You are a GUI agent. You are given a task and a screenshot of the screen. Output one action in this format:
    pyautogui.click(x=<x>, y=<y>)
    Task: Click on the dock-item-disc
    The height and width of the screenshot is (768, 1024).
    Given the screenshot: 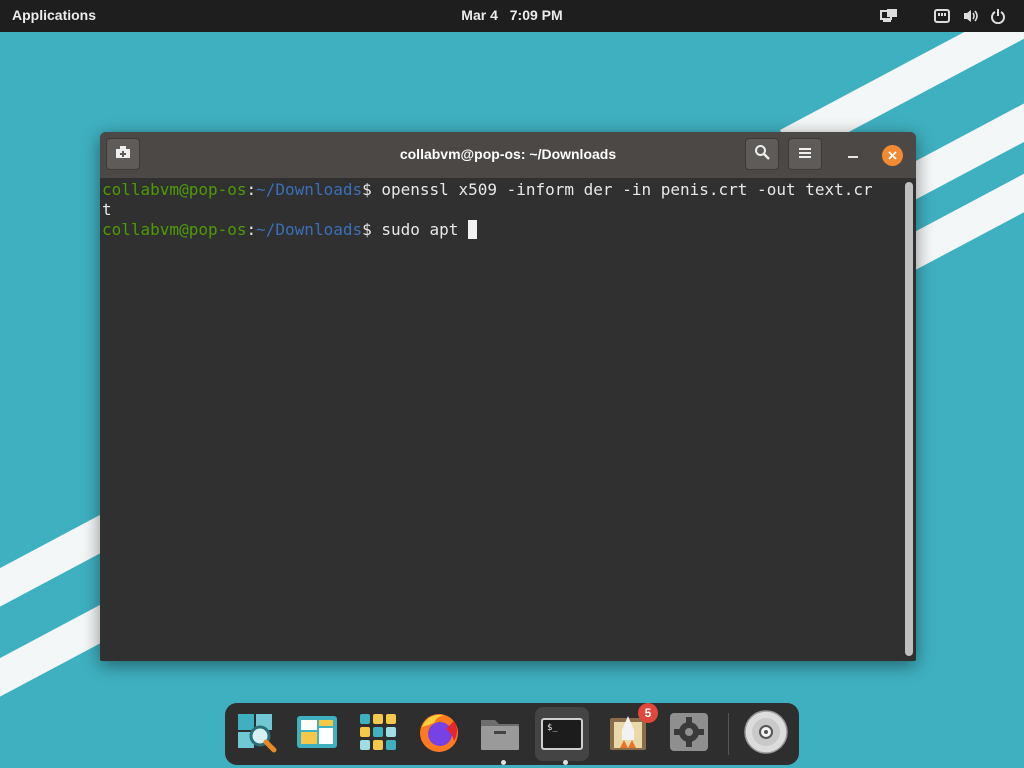 What is the action you would take?
    pyautogui.click(x=766, y=734)
    